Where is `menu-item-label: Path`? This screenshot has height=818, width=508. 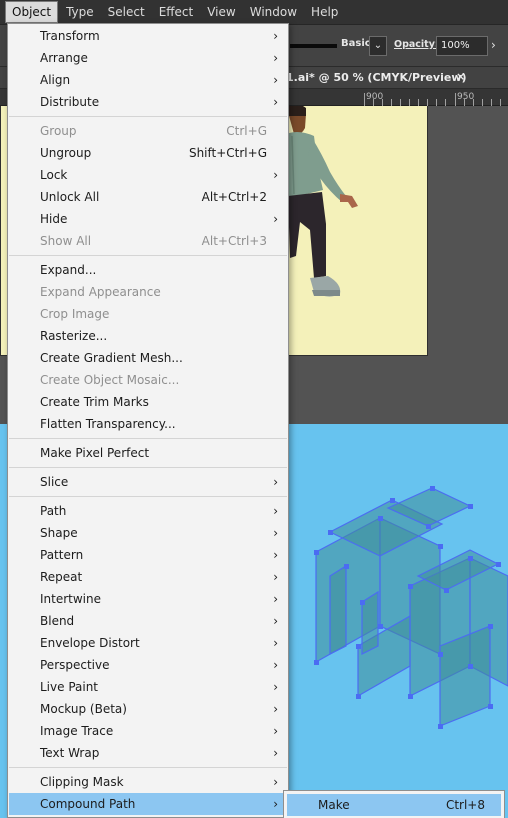 menu-item-label: Path is located at coordinates (53, 511).